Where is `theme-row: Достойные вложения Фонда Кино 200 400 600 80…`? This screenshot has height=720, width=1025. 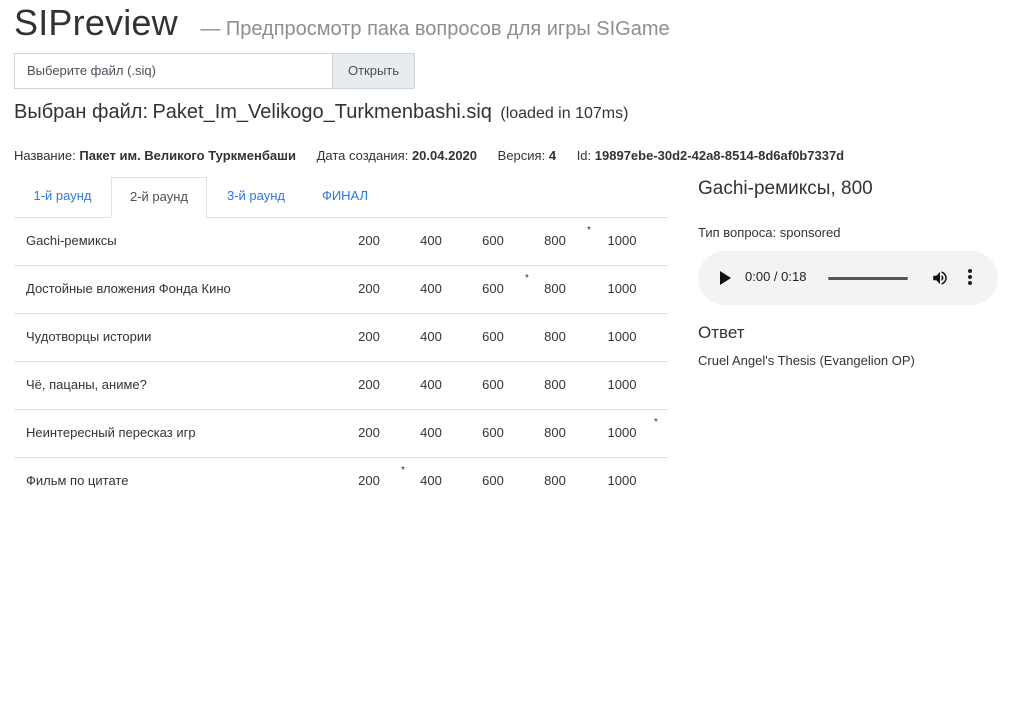
theme-row: Достойные вложения Фонда Кино 200 400 600 80… is located at coordinates (341, 290).